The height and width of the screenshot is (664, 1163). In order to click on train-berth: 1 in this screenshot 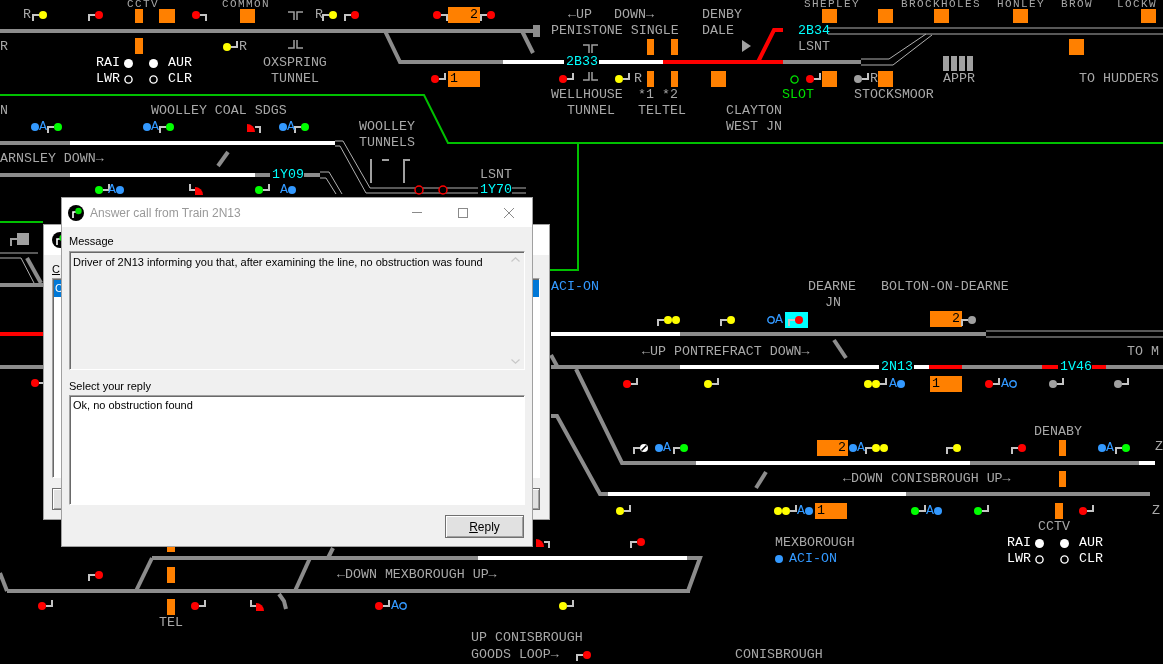, I will do `click(464, 79)`.